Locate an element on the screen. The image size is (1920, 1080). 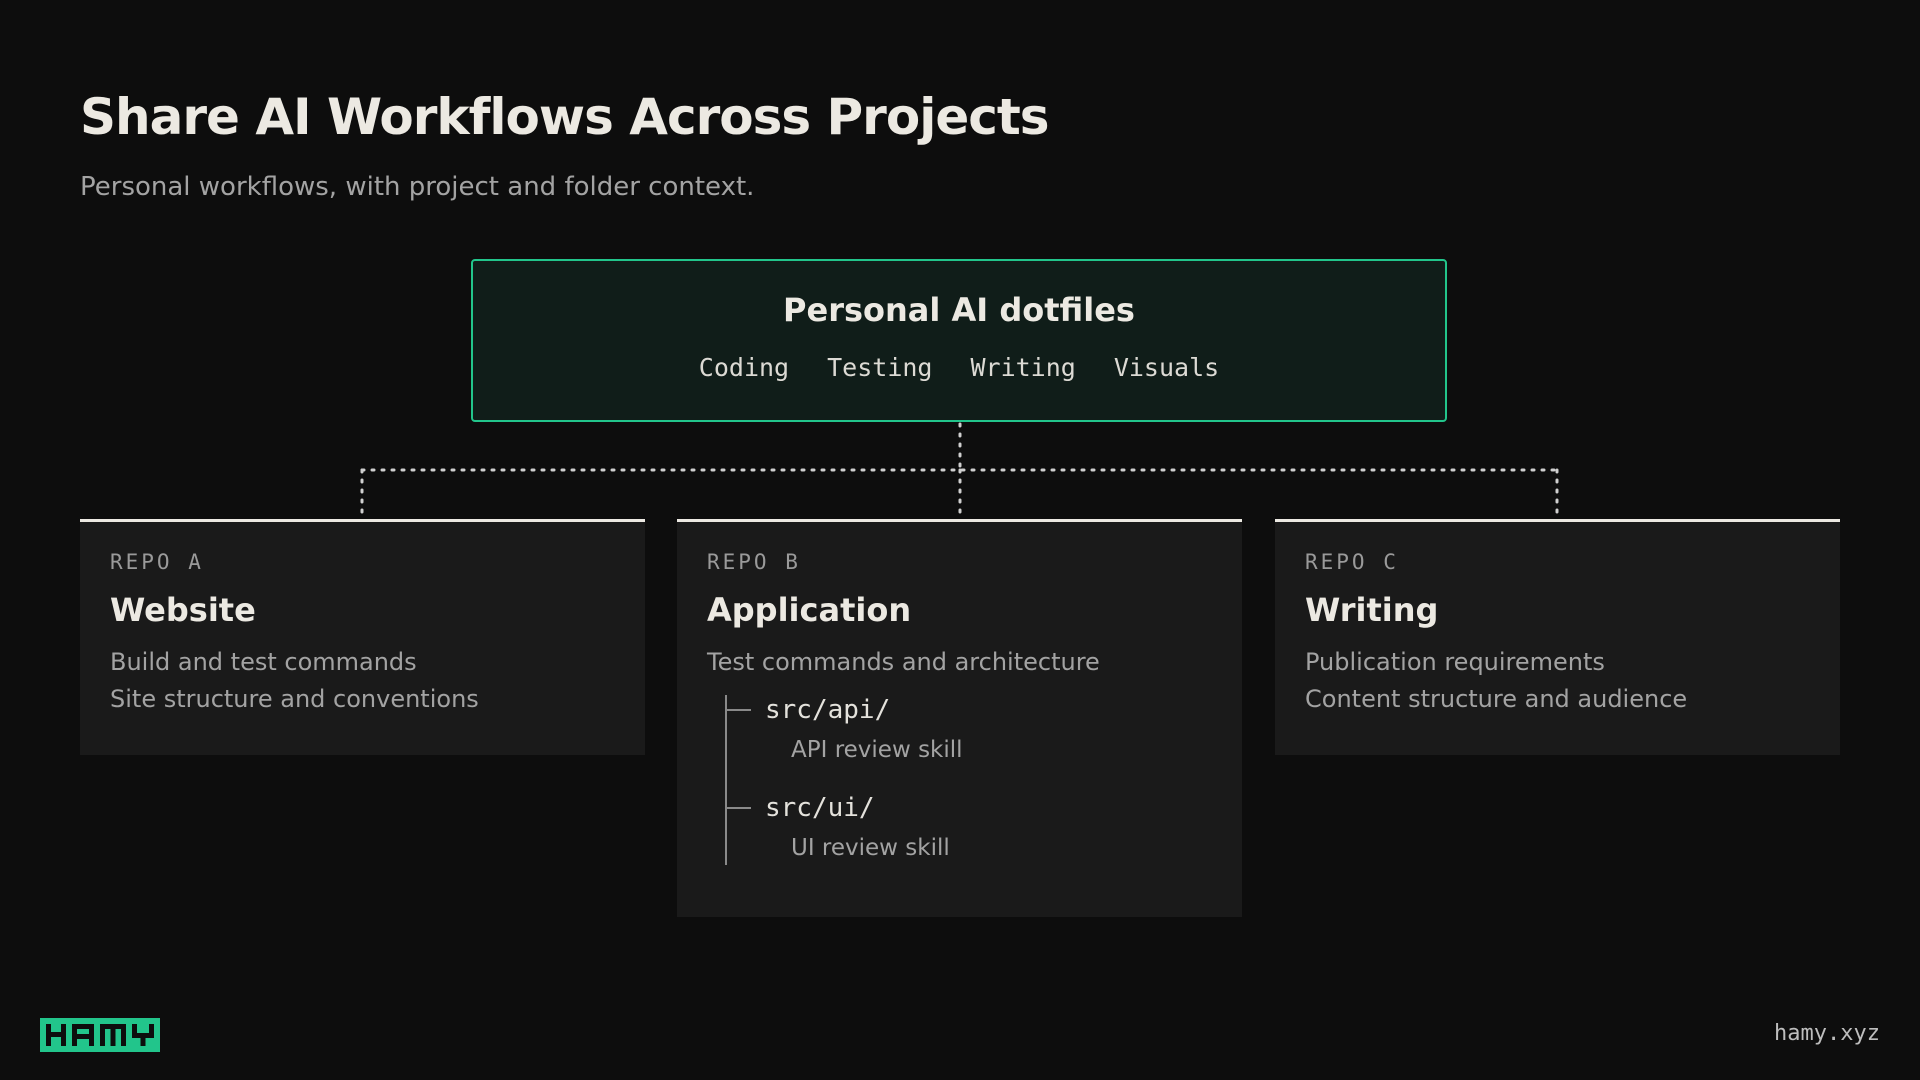
repo-title: Website is located at coordinates (183, 610).